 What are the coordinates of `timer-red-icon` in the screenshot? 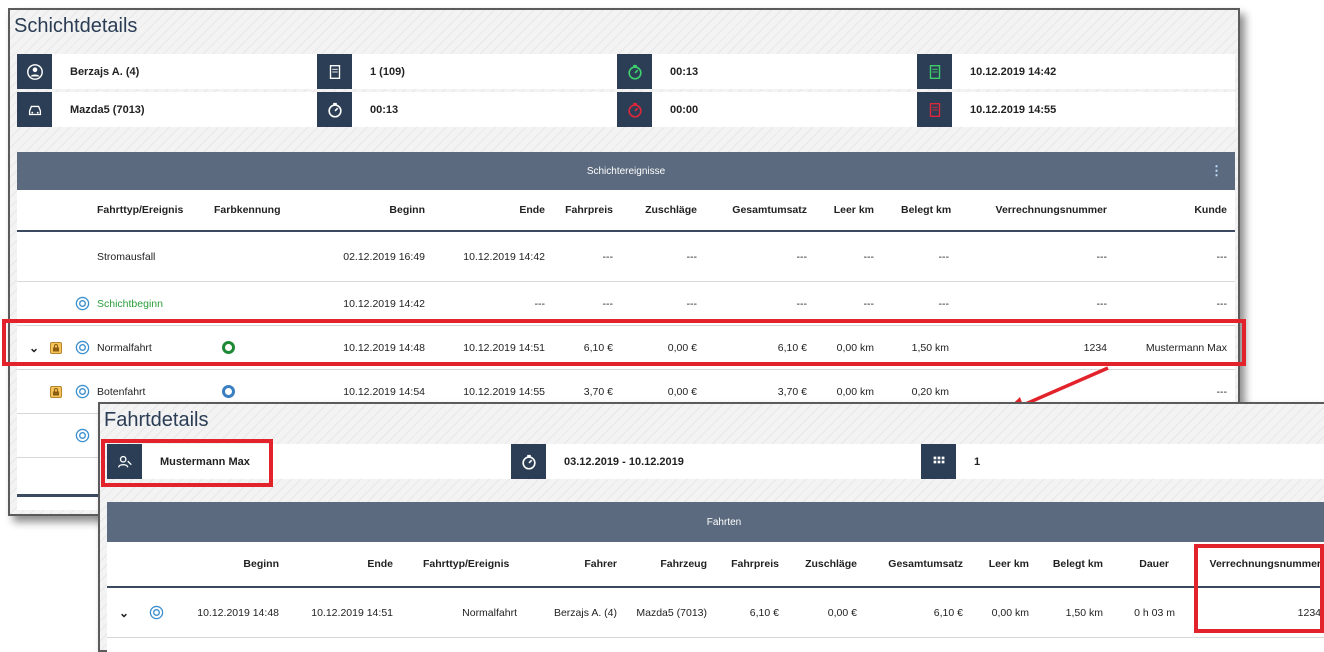 It's located at (634, 109).